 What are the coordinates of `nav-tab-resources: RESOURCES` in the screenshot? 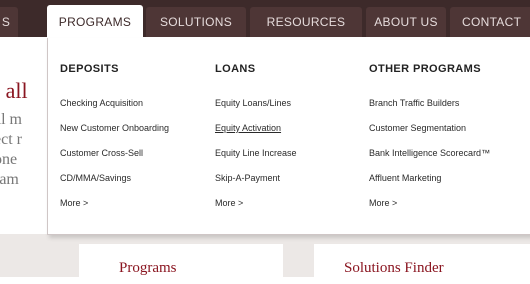 It's located at (306, 22).